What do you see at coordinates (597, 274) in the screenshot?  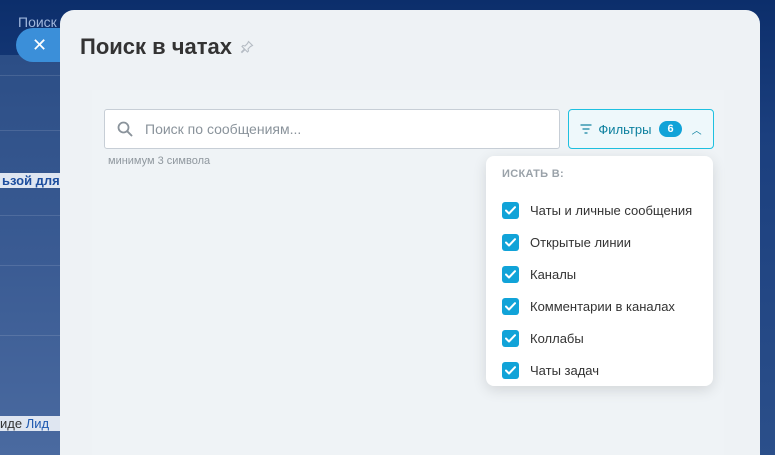 I see `filter-option-channels: Каналы` at bounding box center [597, 274].